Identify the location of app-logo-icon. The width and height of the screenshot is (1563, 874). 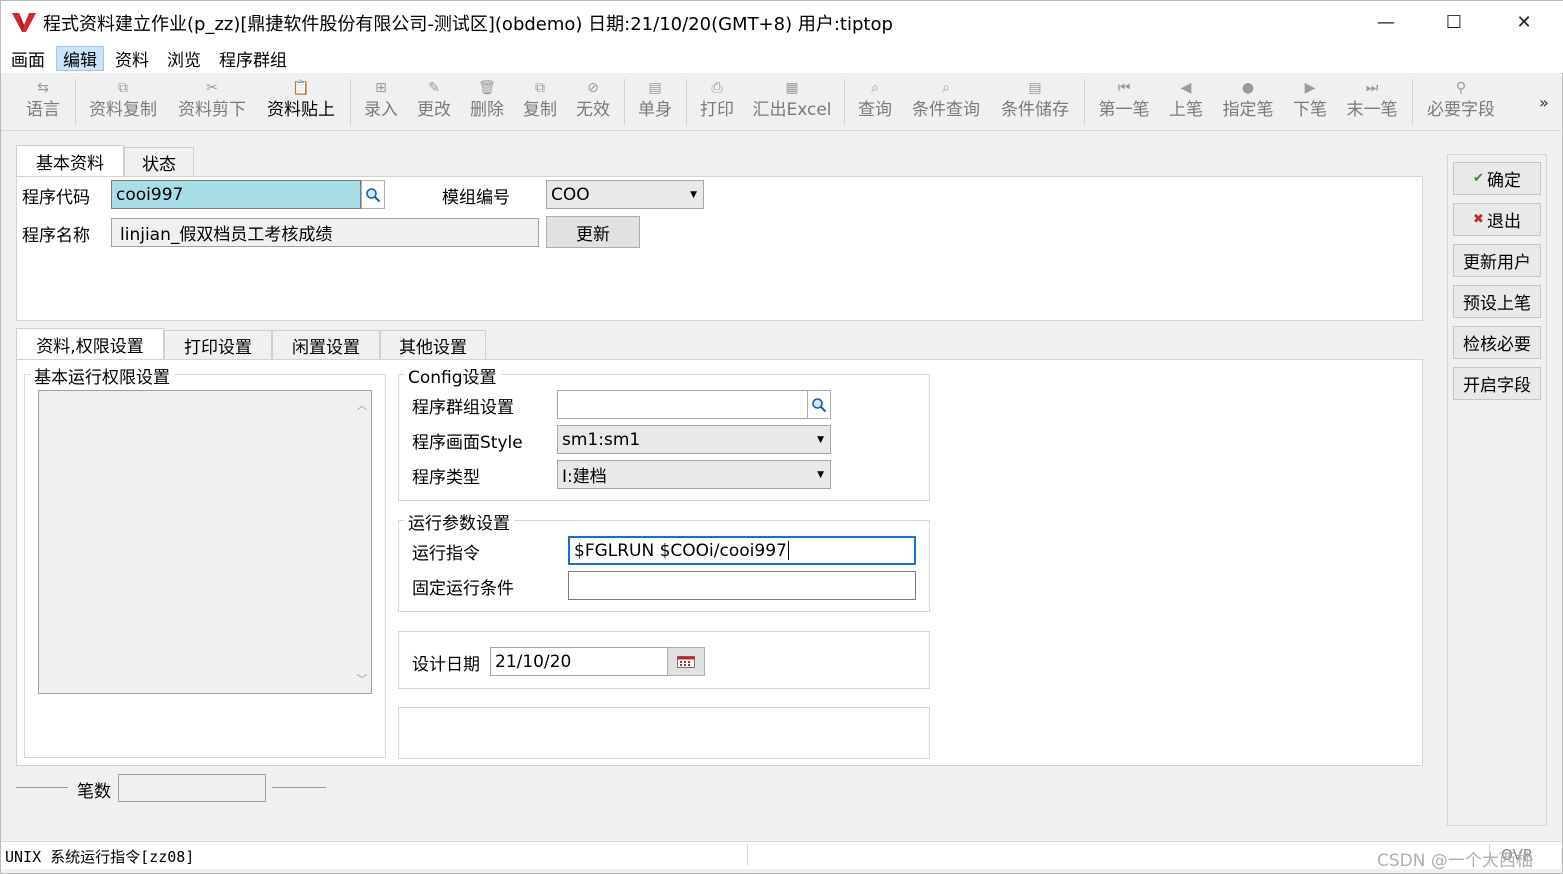
(24, 22).